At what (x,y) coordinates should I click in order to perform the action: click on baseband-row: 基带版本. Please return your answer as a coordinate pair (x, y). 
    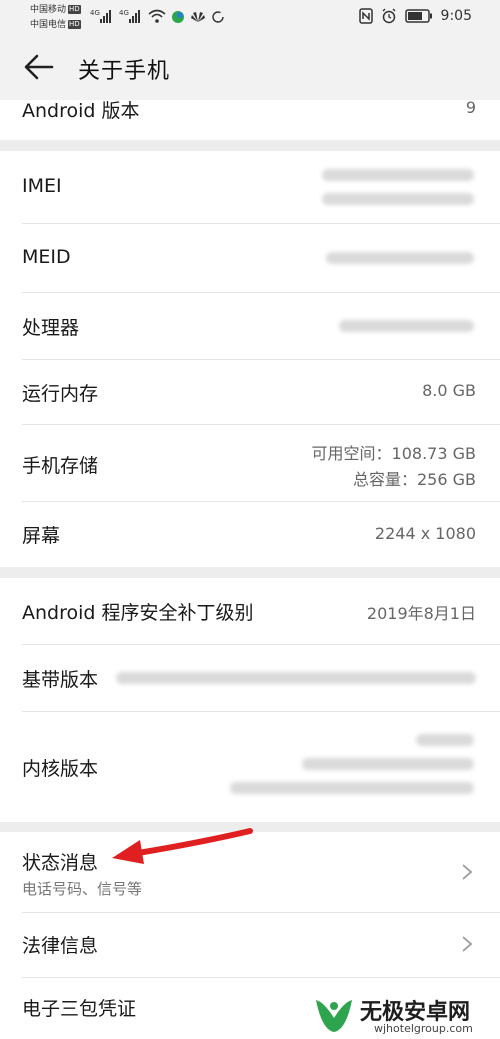
    Looking at the image, I should click on (250, 678).